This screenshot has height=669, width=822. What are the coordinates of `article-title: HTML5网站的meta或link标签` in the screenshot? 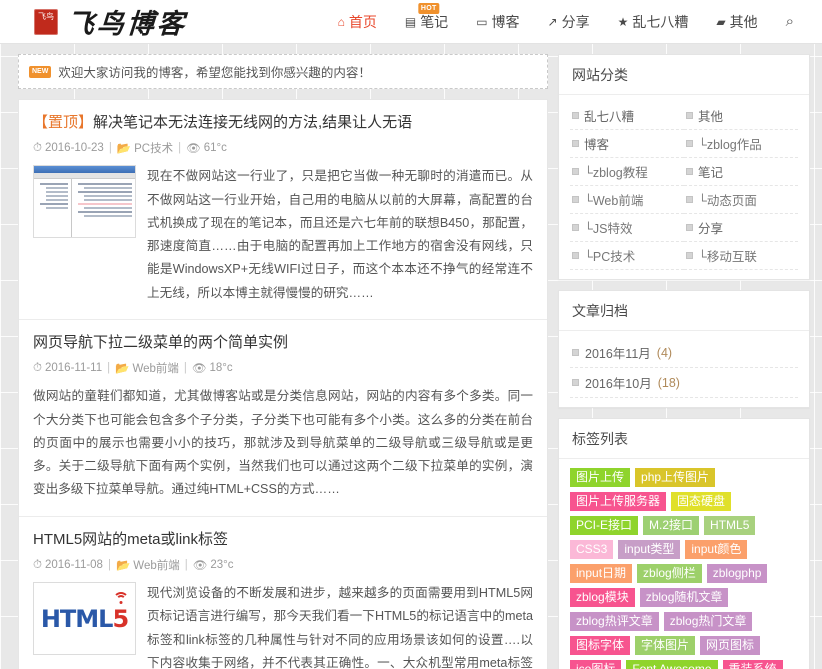 It's located at (283, 540).